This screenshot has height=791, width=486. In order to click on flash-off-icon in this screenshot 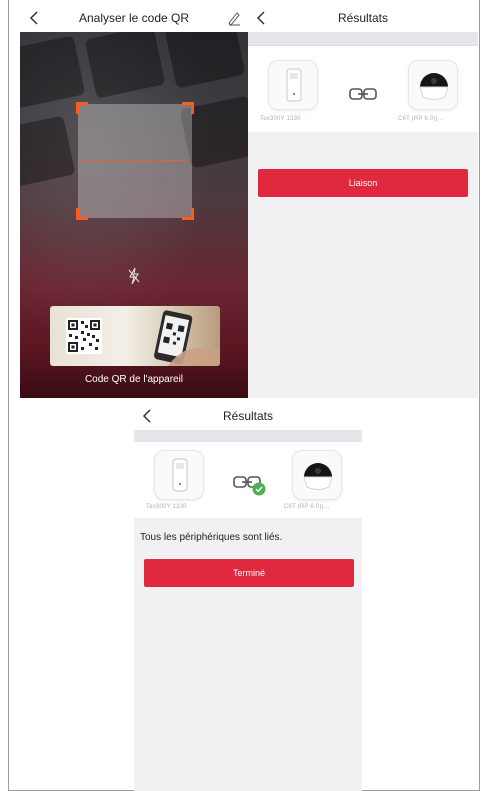, I will do `click(134, 276)`.